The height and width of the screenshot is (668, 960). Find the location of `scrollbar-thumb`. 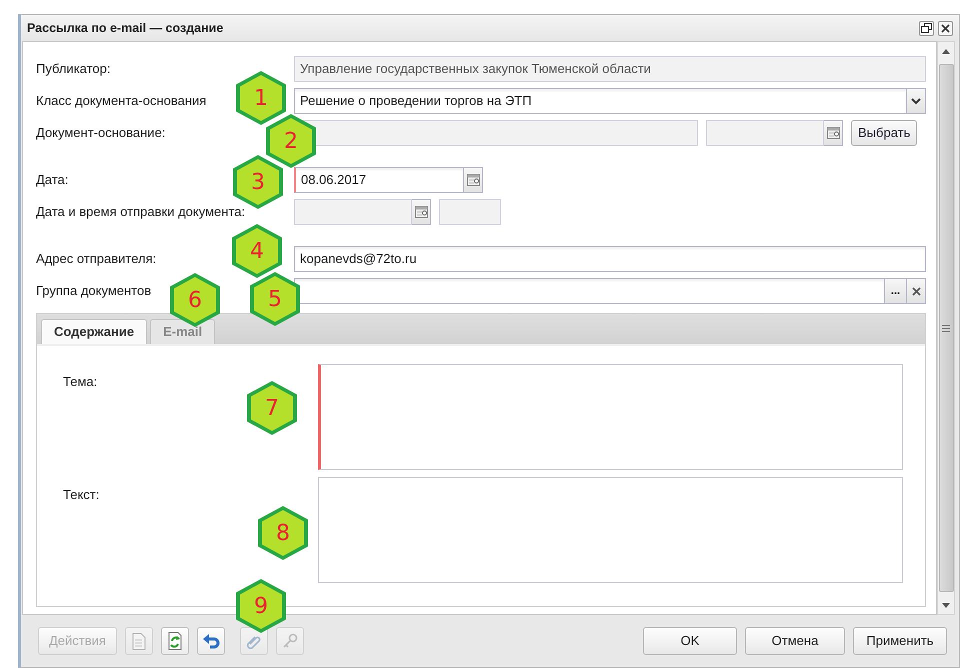

scrollbar-thumb is located at coordinates (946, 328).